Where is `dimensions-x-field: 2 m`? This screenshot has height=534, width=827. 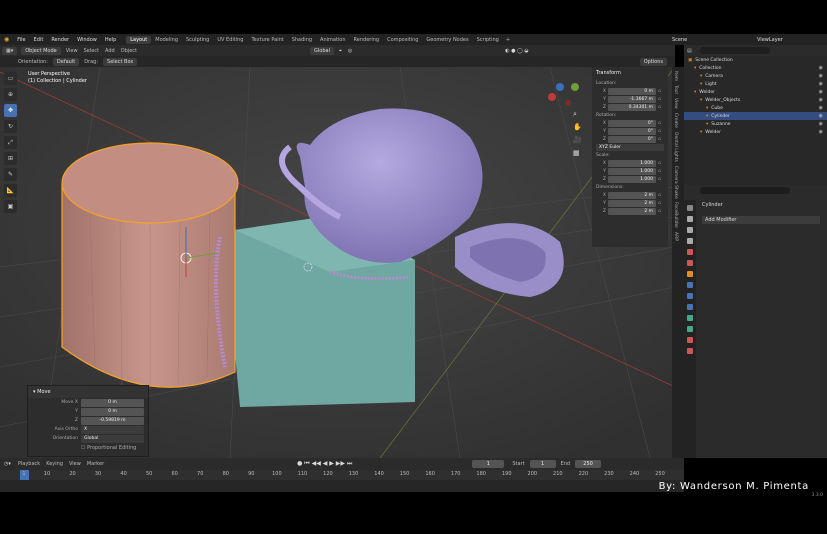
dimensions-x-field: 2 m is located at coordinates (632, 195).